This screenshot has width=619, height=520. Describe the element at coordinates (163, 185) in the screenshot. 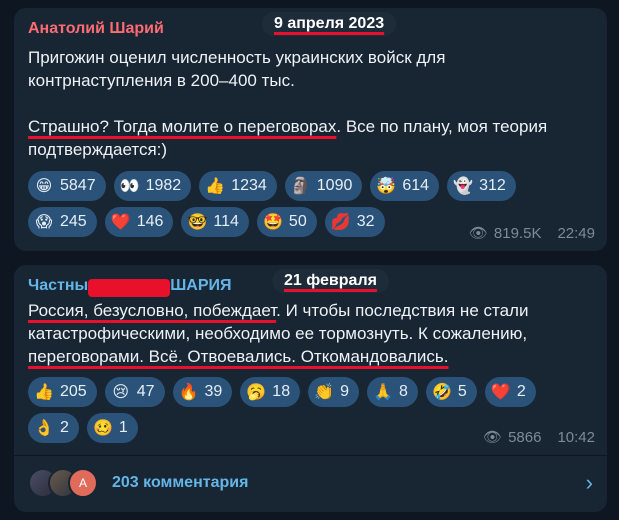

I see `reaction-count: 1982` at that location.